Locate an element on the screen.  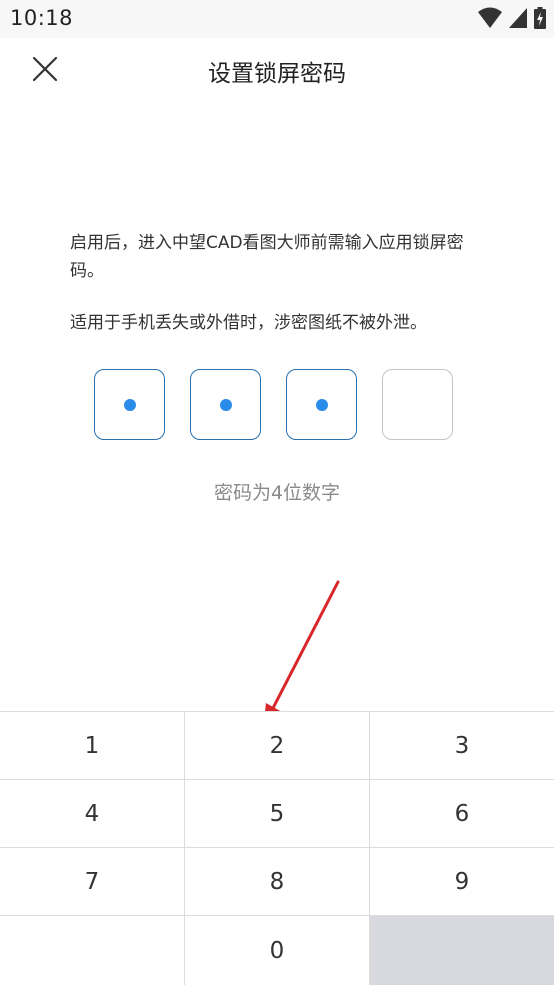
key-2: 2 is located at coordinates (277, 746).